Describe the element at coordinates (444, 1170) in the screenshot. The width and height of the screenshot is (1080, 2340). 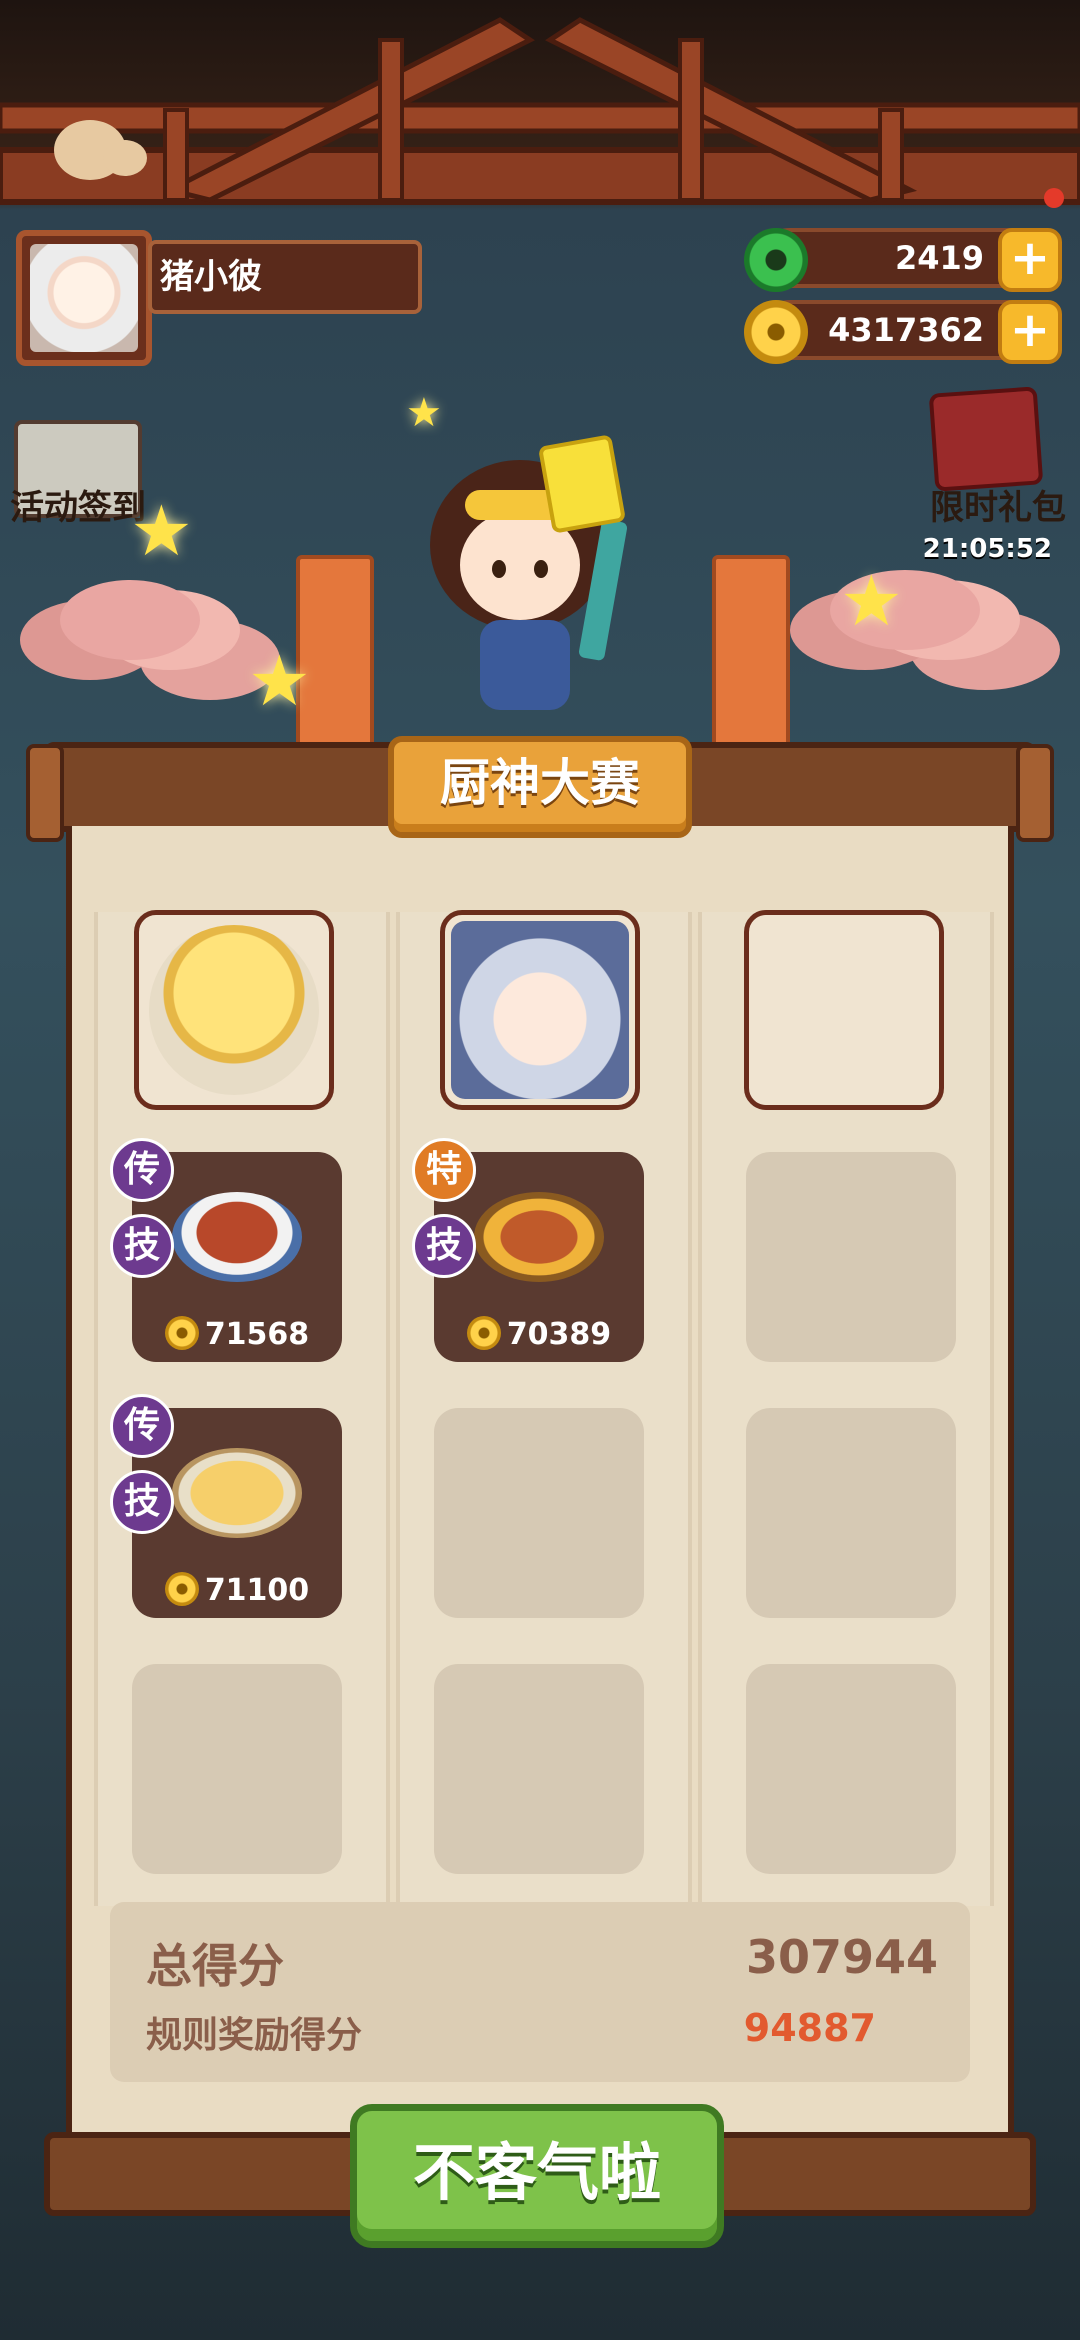
I see `special-badge: 特` at that location.